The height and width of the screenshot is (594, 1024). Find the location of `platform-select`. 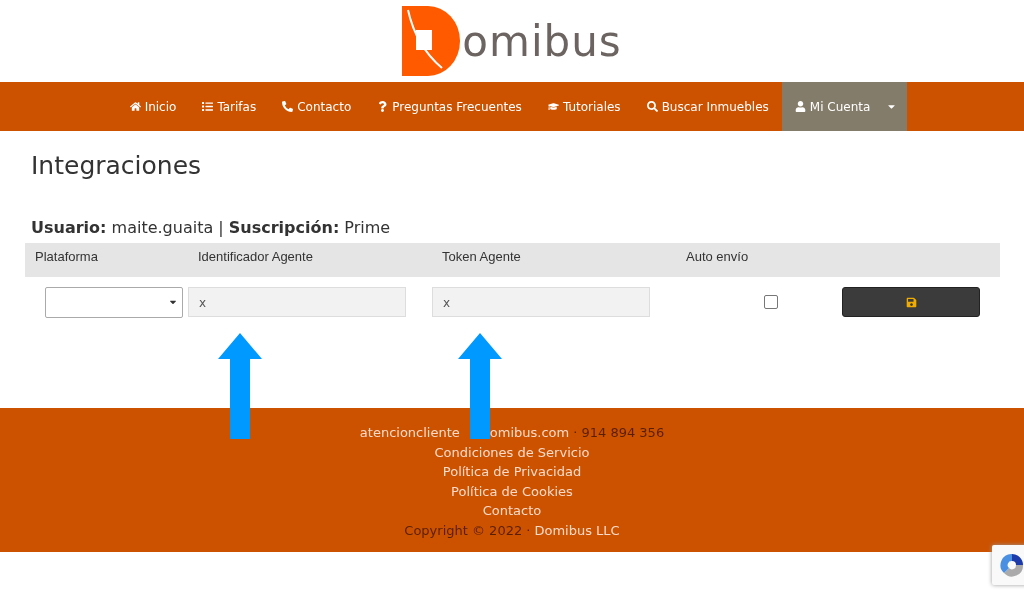

platform-select is located at coordinates (114, 302).